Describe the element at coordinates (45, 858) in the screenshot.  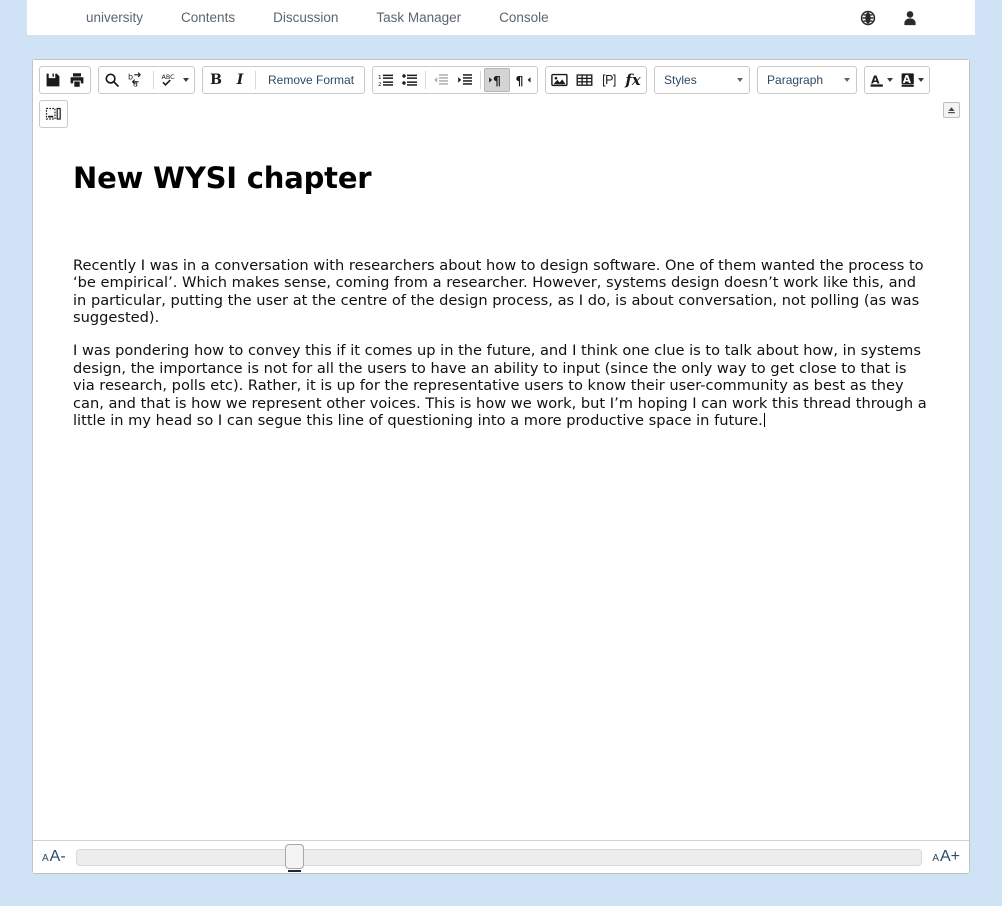
I see `decrease-font-small-a: A` at that location.